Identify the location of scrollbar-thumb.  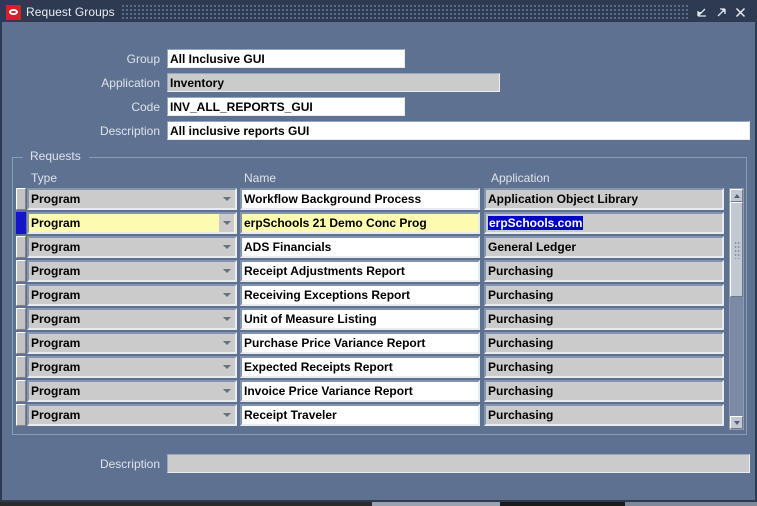
(736, 249).